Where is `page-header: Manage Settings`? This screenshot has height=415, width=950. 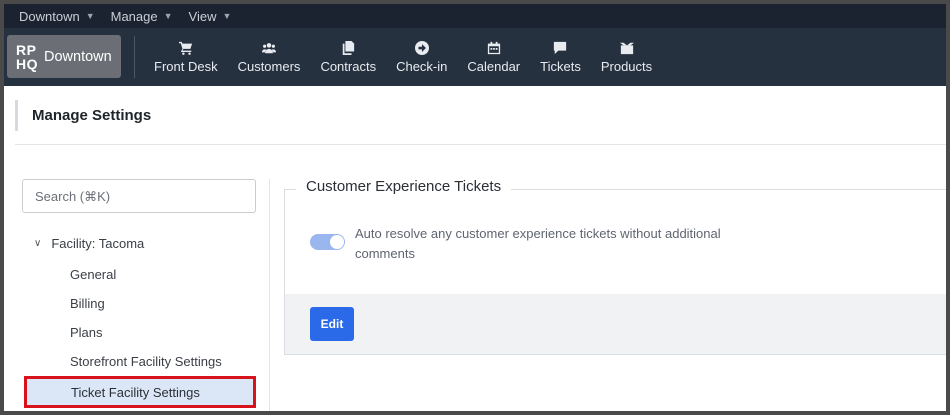
page-header: Manage Settings is located at coordinates (83, 115).